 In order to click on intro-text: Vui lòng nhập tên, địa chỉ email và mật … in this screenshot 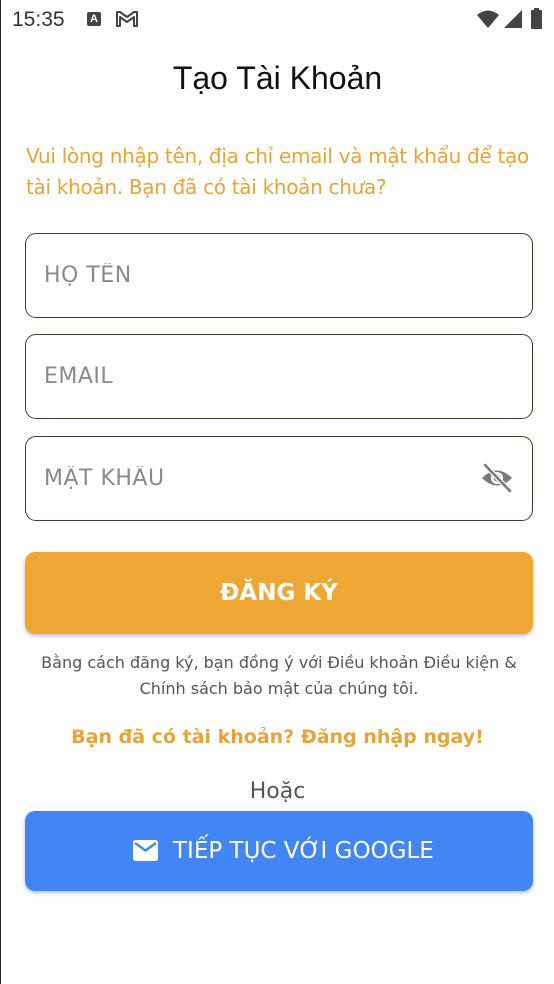, I will do `click(277, 171)`.